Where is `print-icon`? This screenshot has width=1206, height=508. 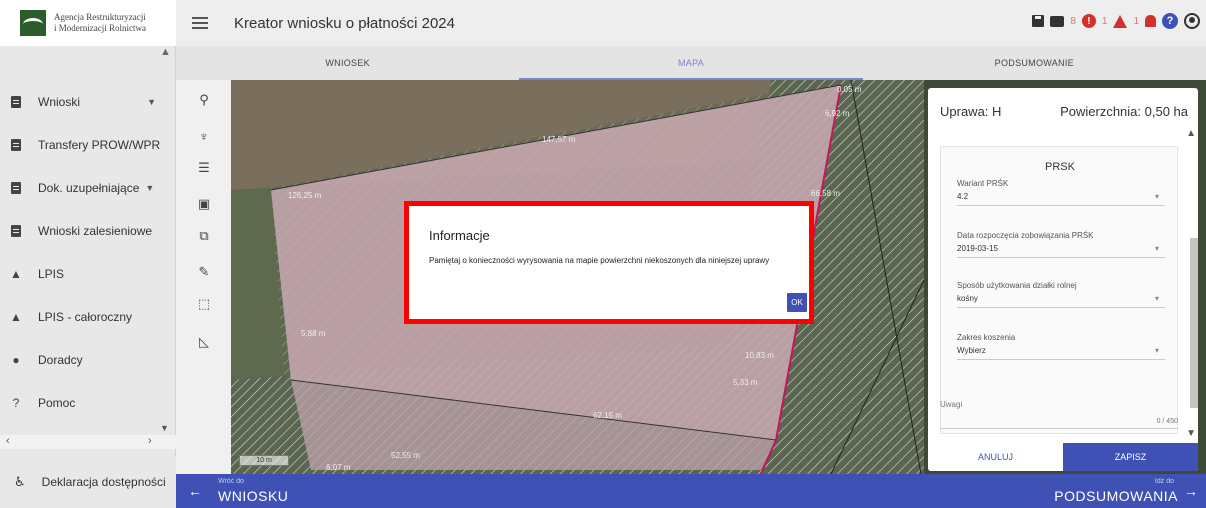 print-icon is located at coordinates (1057, 21).